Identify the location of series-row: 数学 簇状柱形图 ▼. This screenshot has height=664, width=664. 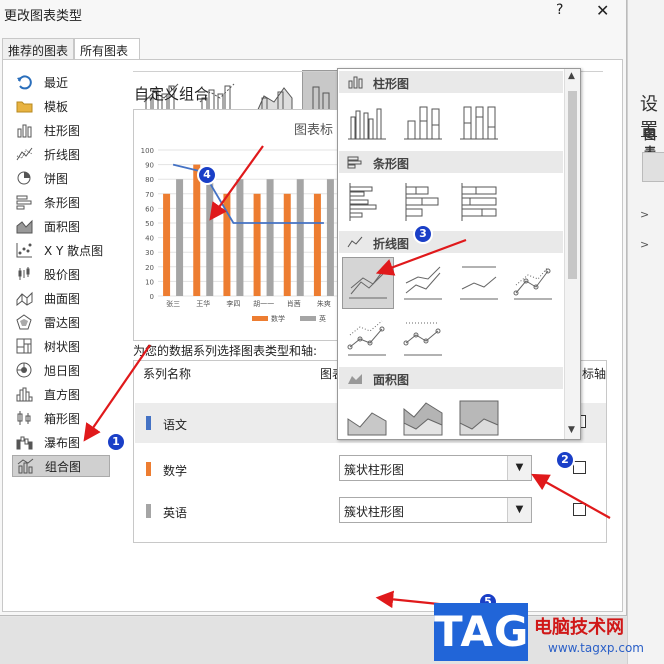
(370, 469).